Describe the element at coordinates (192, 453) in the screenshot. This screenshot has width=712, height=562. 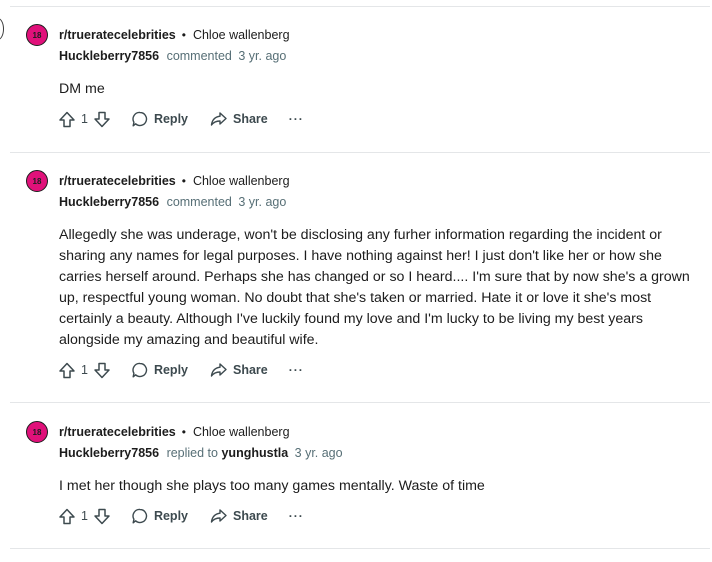
I see `comment-action-text: replied to` at that location.